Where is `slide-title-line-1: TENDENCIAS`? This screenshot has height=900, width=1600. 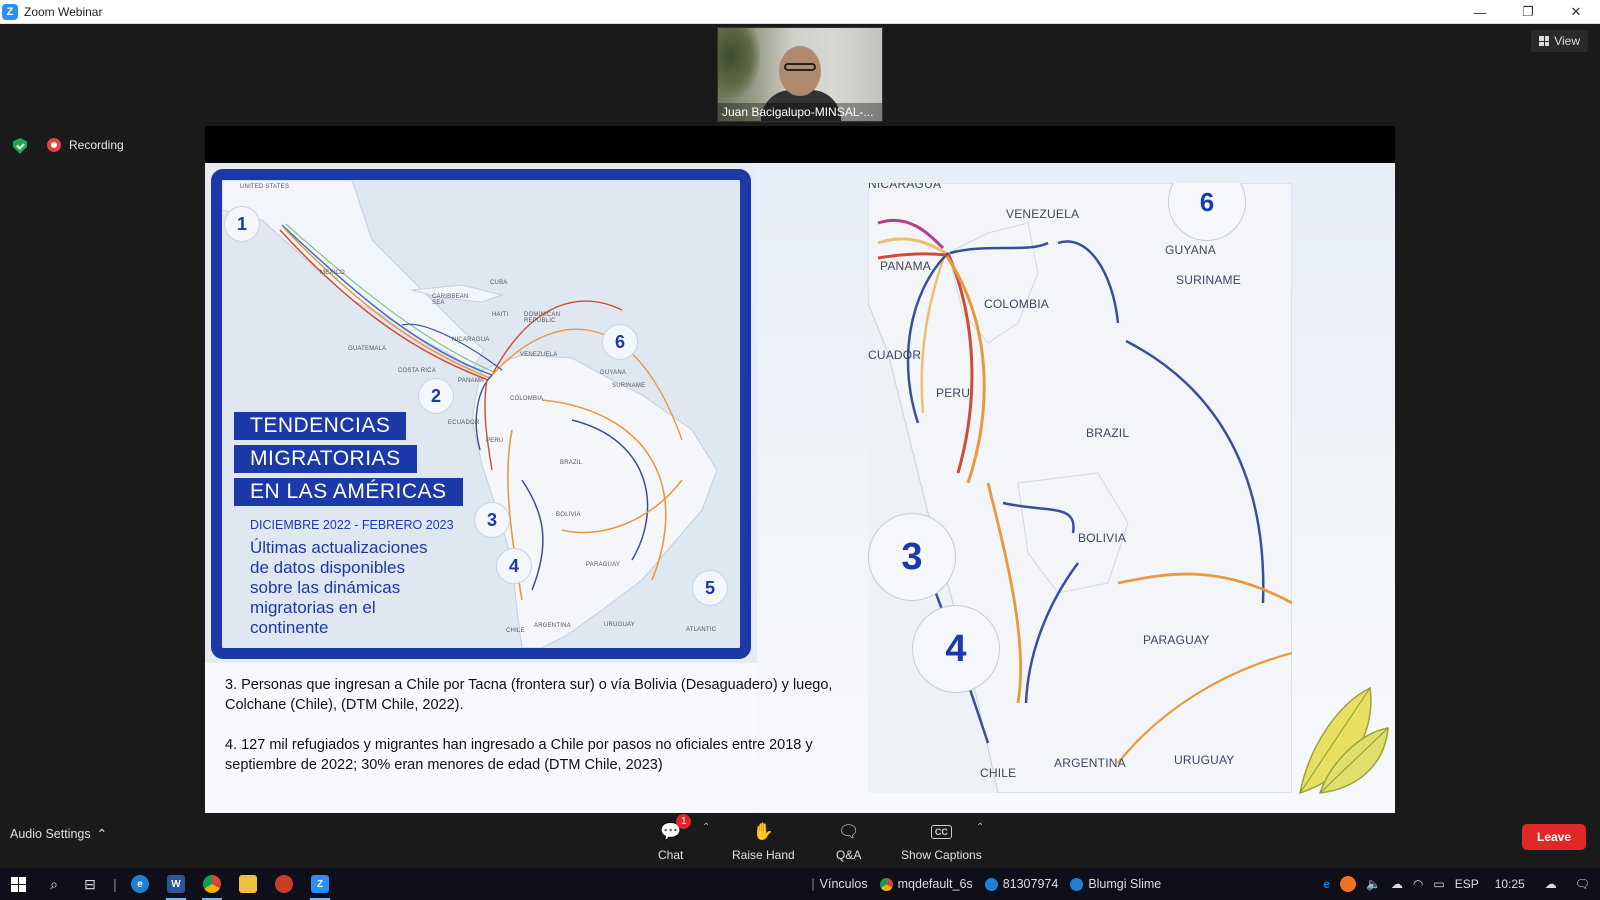
slide-title-line-1: TENDENCIAS is located at coordinates (320, 426).